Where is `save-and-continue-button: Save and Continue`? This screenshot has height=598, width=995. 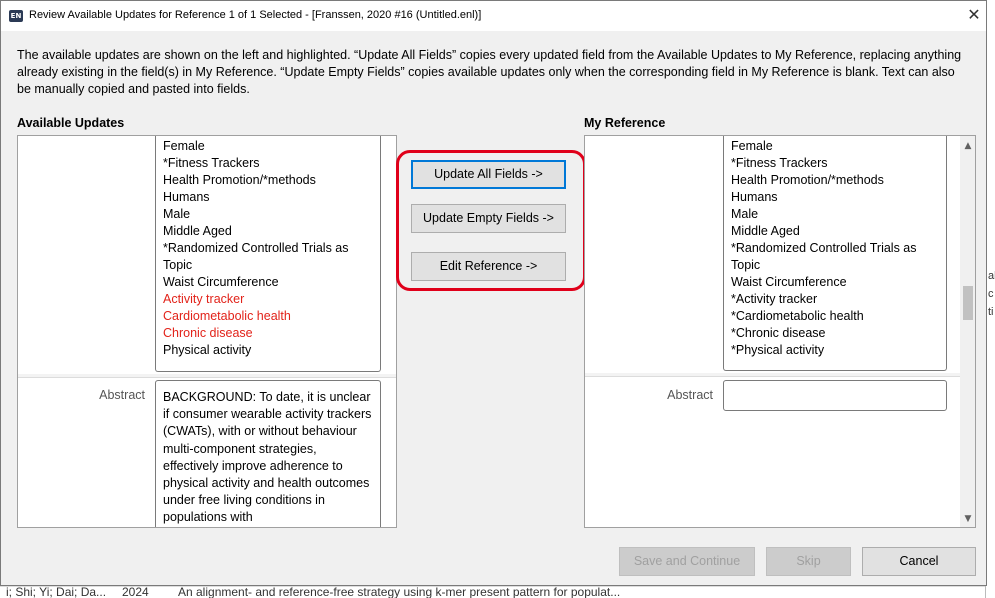 save-and-continue-button: Save and Continue is located at coordinates (687, 561).